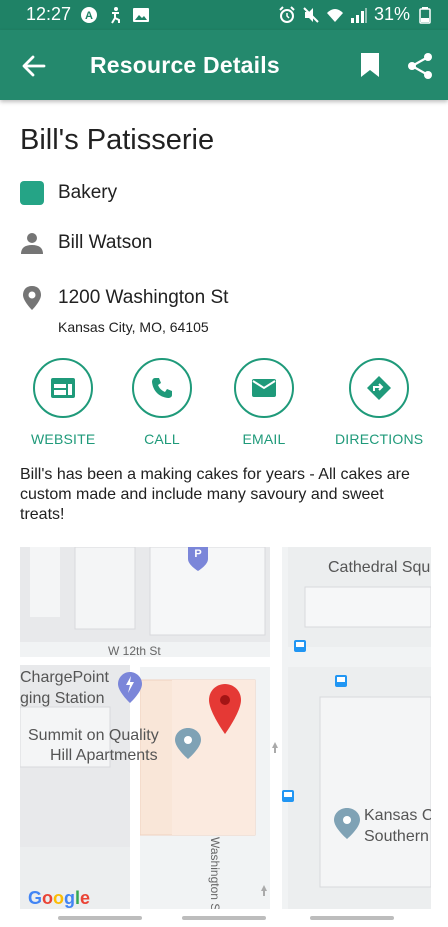 This screenshot has width=448, height=927. I want to click on address-line2: Kansas City, MO, 64105, so click(133, 327).